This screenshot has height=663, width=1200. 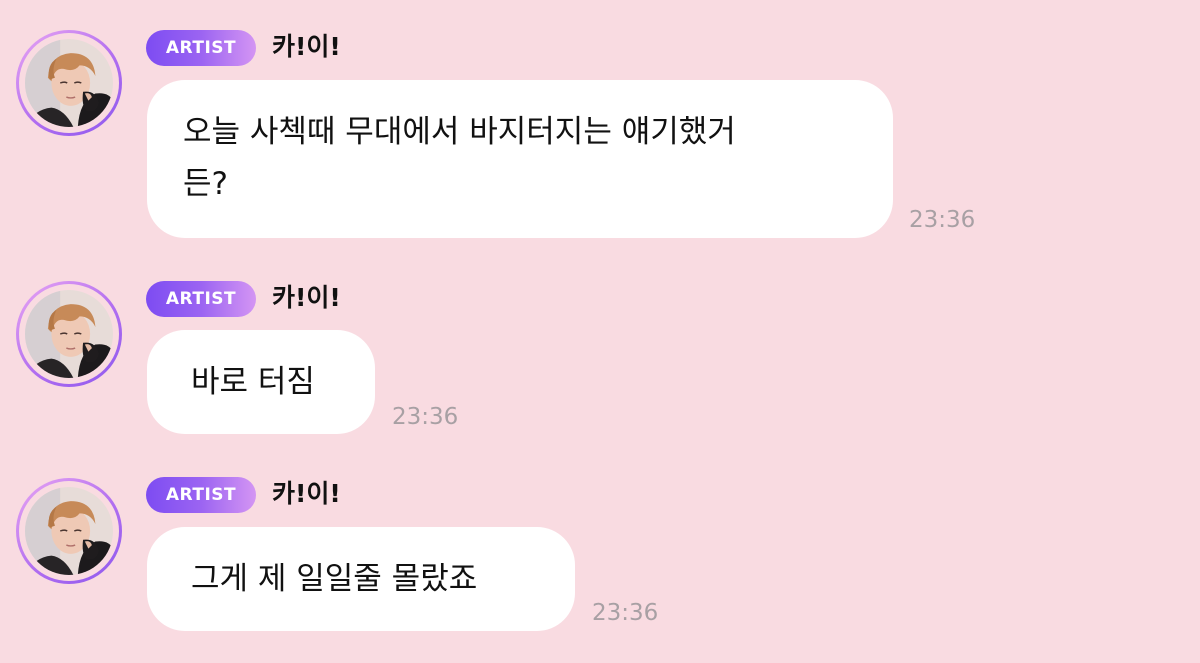 What do you see at coordinates (334, 579) in the screenshot?
I see `message-text: 그게 제 일일줄 몰랐죠` at bounding box center [334, 579].